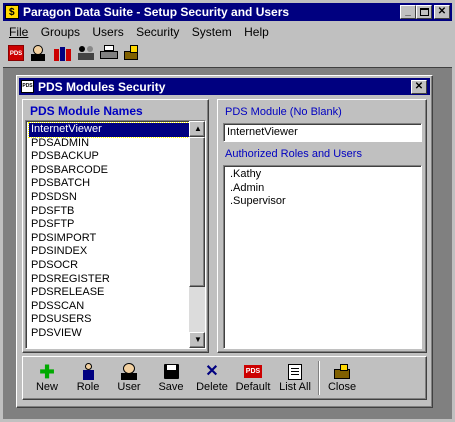 The height and width of the screenshot is (422, 455). Describe the element at coordinates (197, 129) in the screenshot. I see `scroll-up-button: ▲` at that location.